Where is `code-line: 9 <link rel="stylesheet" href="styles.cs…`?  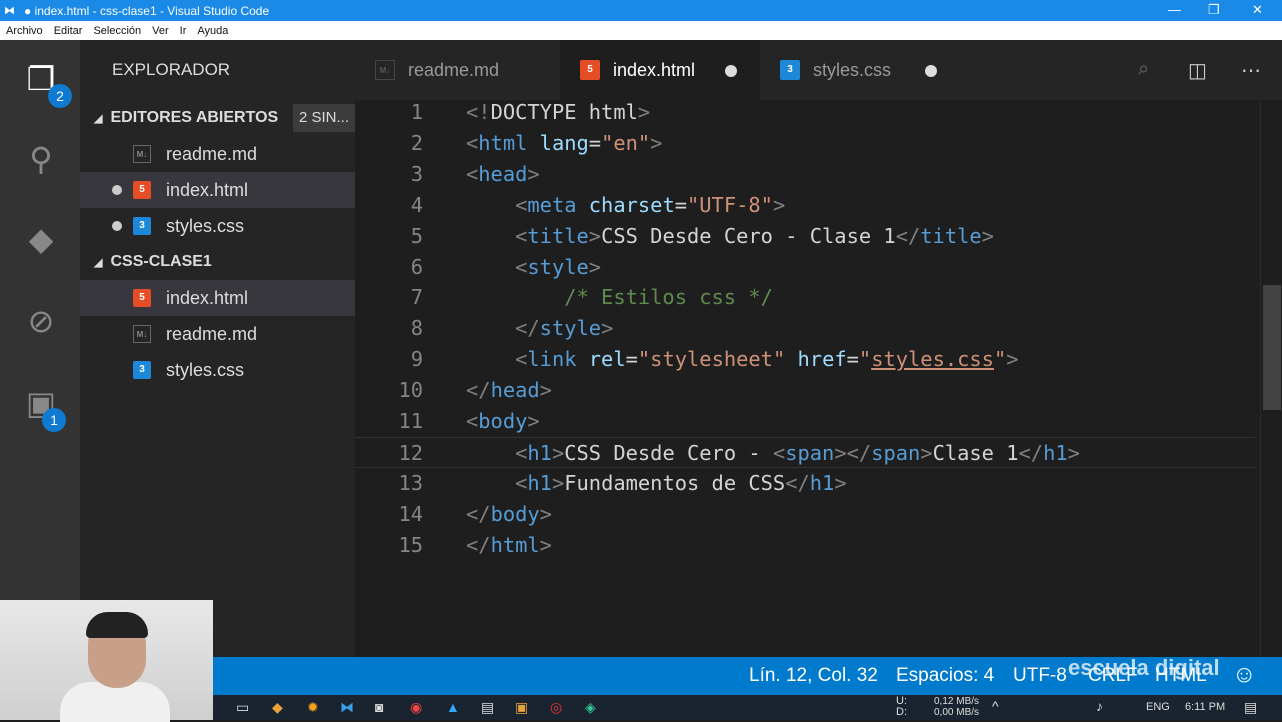
code-line: 9 <link rel="stylesheet" href="styles.cs… is located at coordinates (805, 359).